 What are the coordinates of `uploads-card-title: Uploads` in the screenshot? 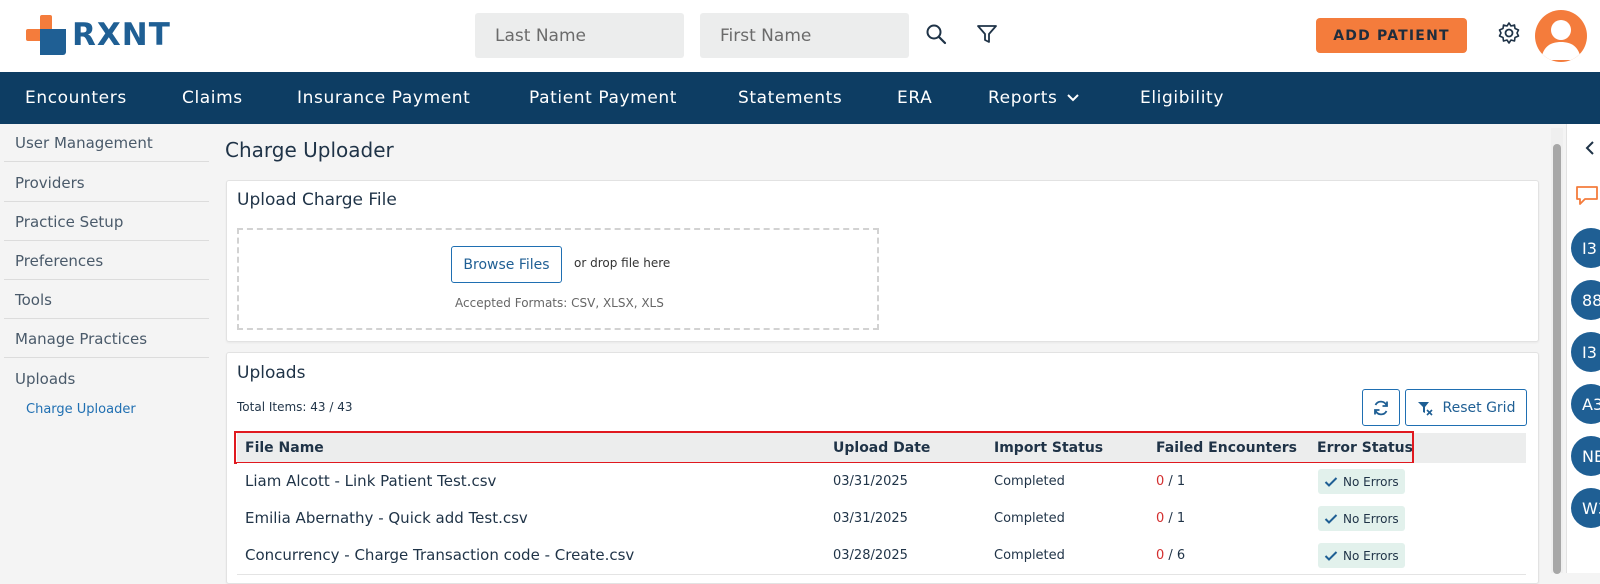 It's located at (271, 373).